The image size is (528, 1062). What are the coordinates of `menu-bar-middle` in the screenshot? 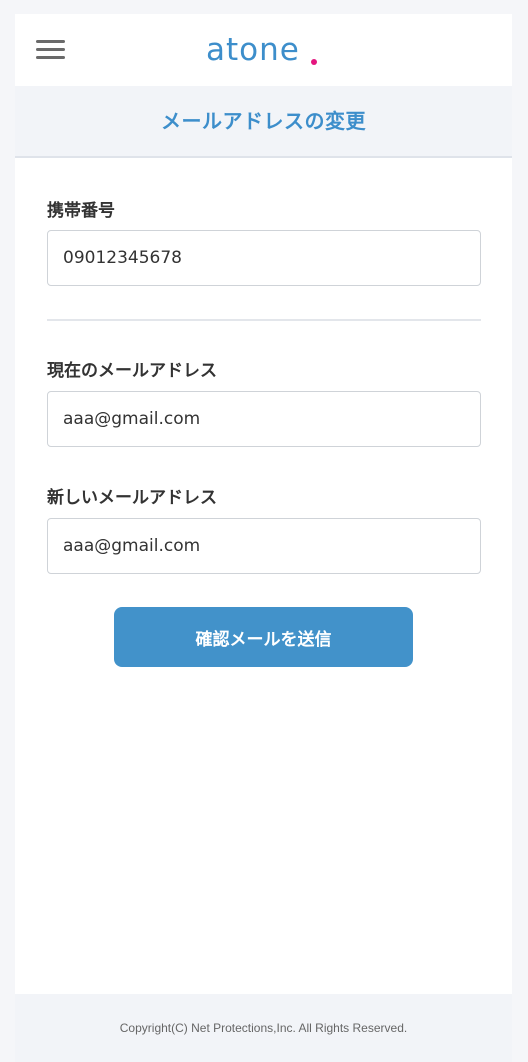 It's located at (50, 49).